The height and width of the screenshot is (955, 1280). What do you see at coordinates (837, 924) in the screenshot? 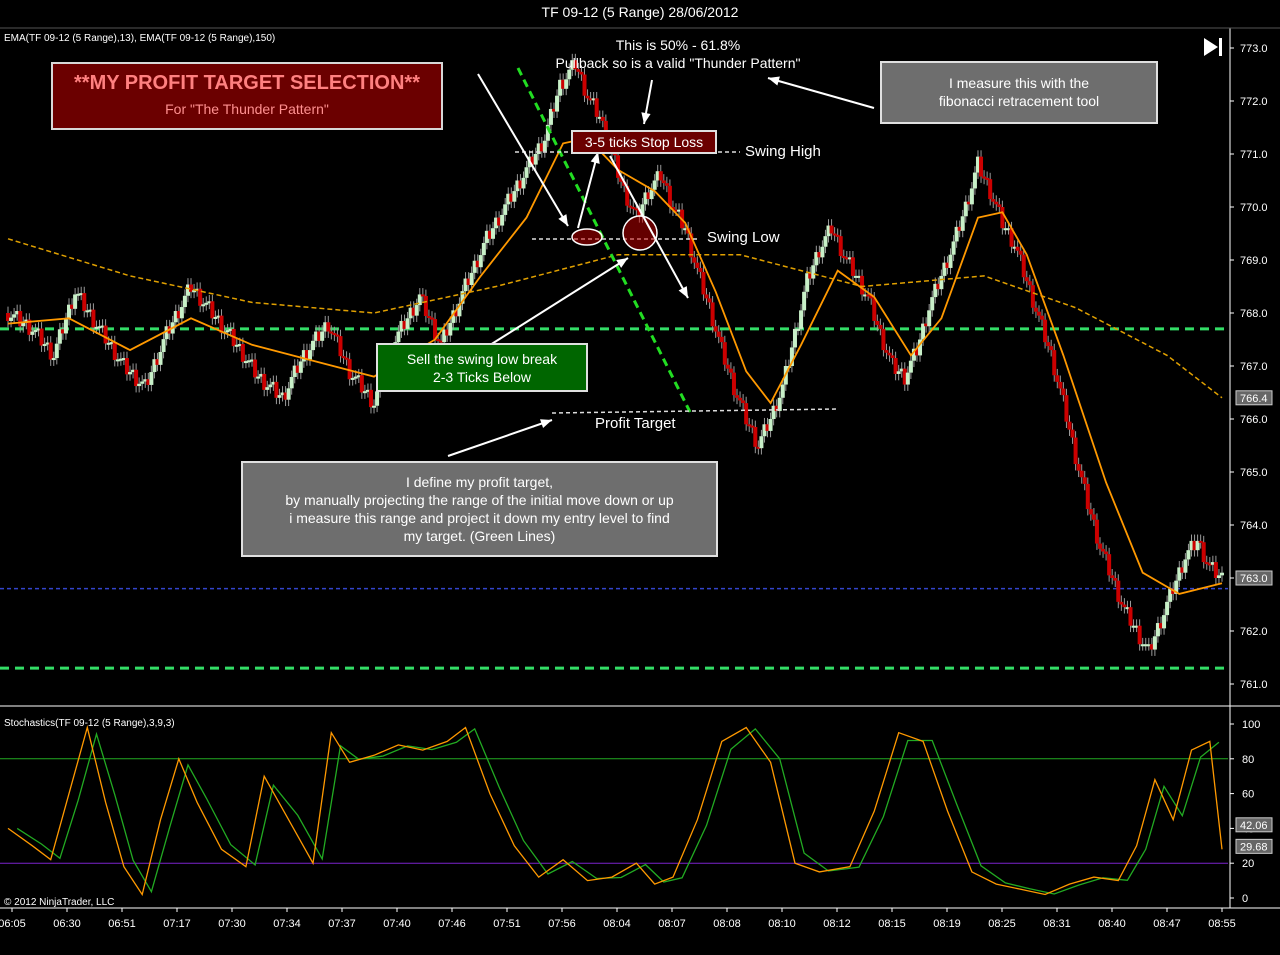
I see `x-tick-label: 08:12` at bounding box center [837, 924].